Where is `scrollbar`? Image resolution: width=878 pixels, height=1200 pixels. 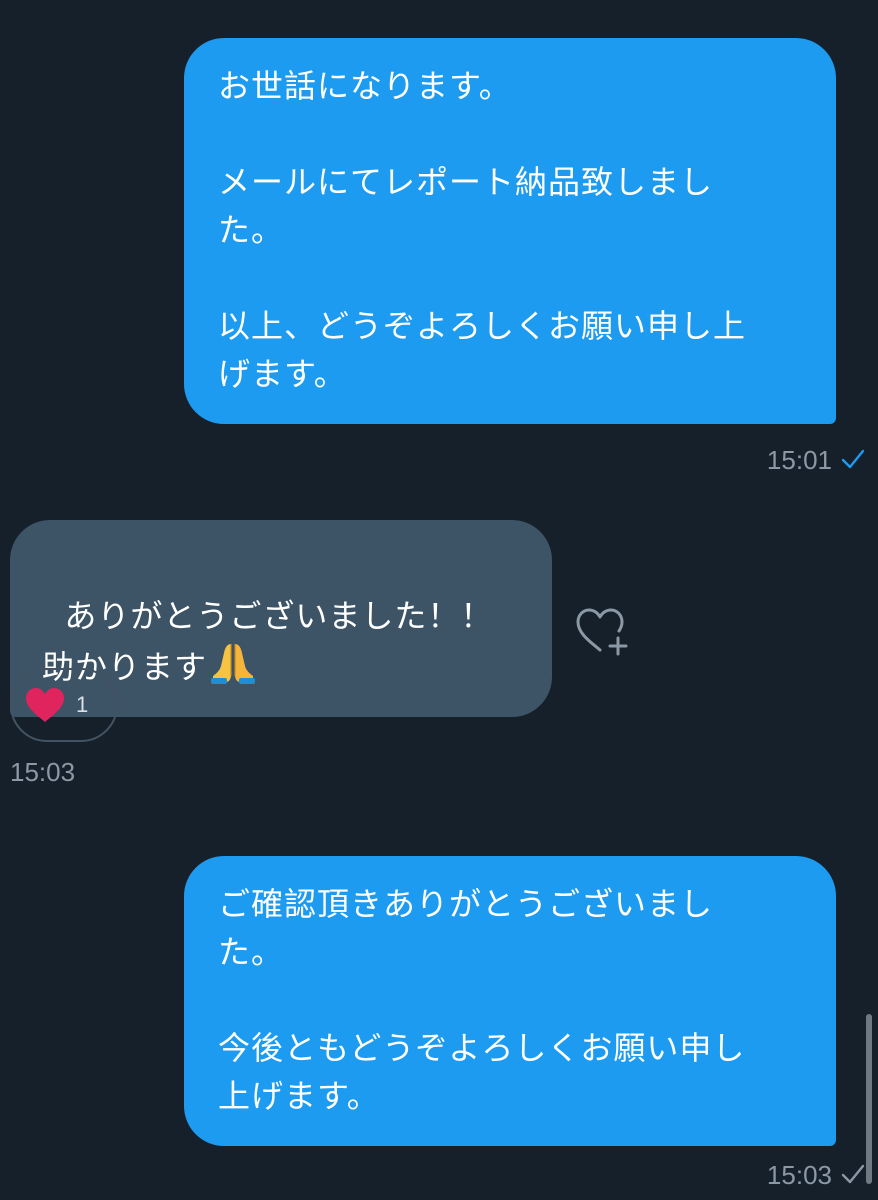
scrollbar is located at coordinates (869, 1099).